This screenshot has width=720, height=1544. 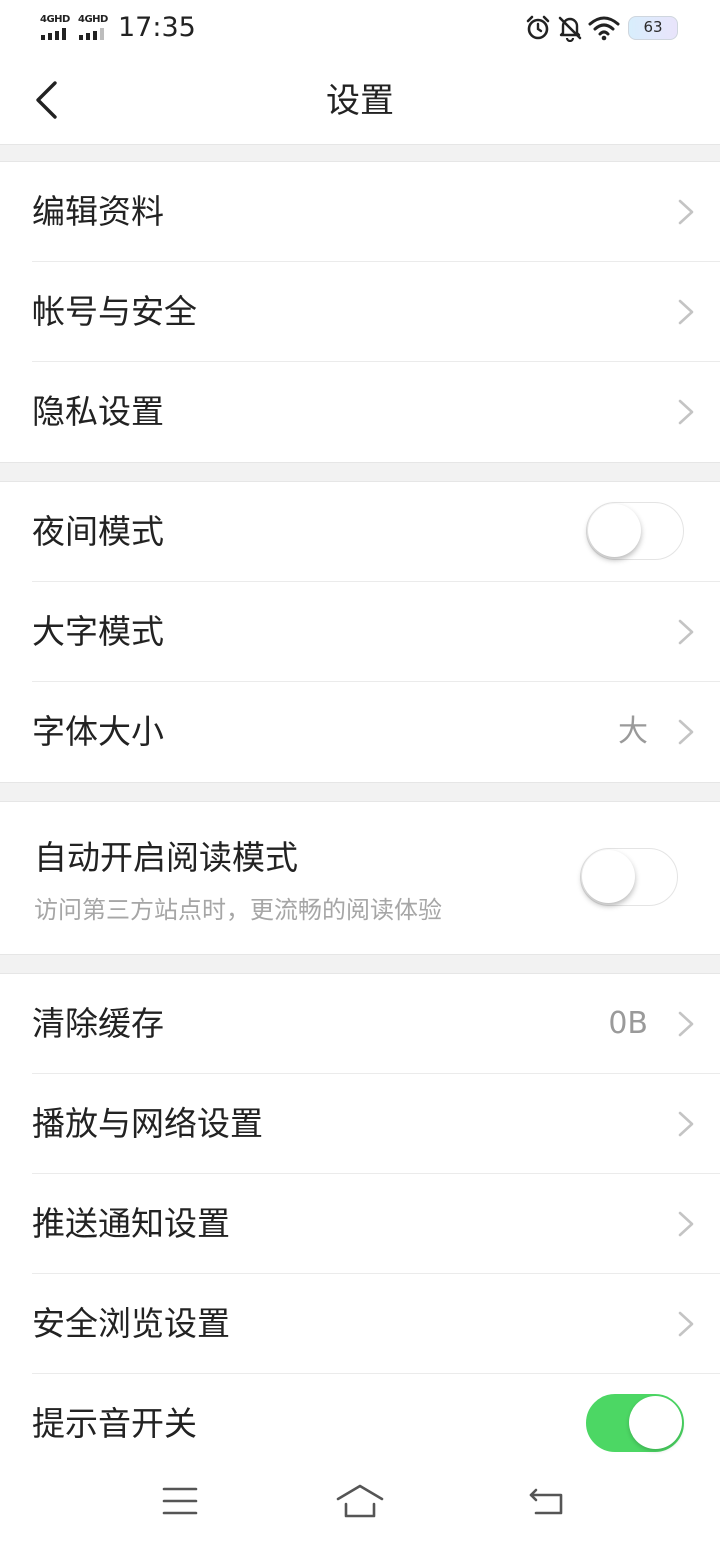 I want to click on battery-indicator: 63, so click(x=653, y=28).